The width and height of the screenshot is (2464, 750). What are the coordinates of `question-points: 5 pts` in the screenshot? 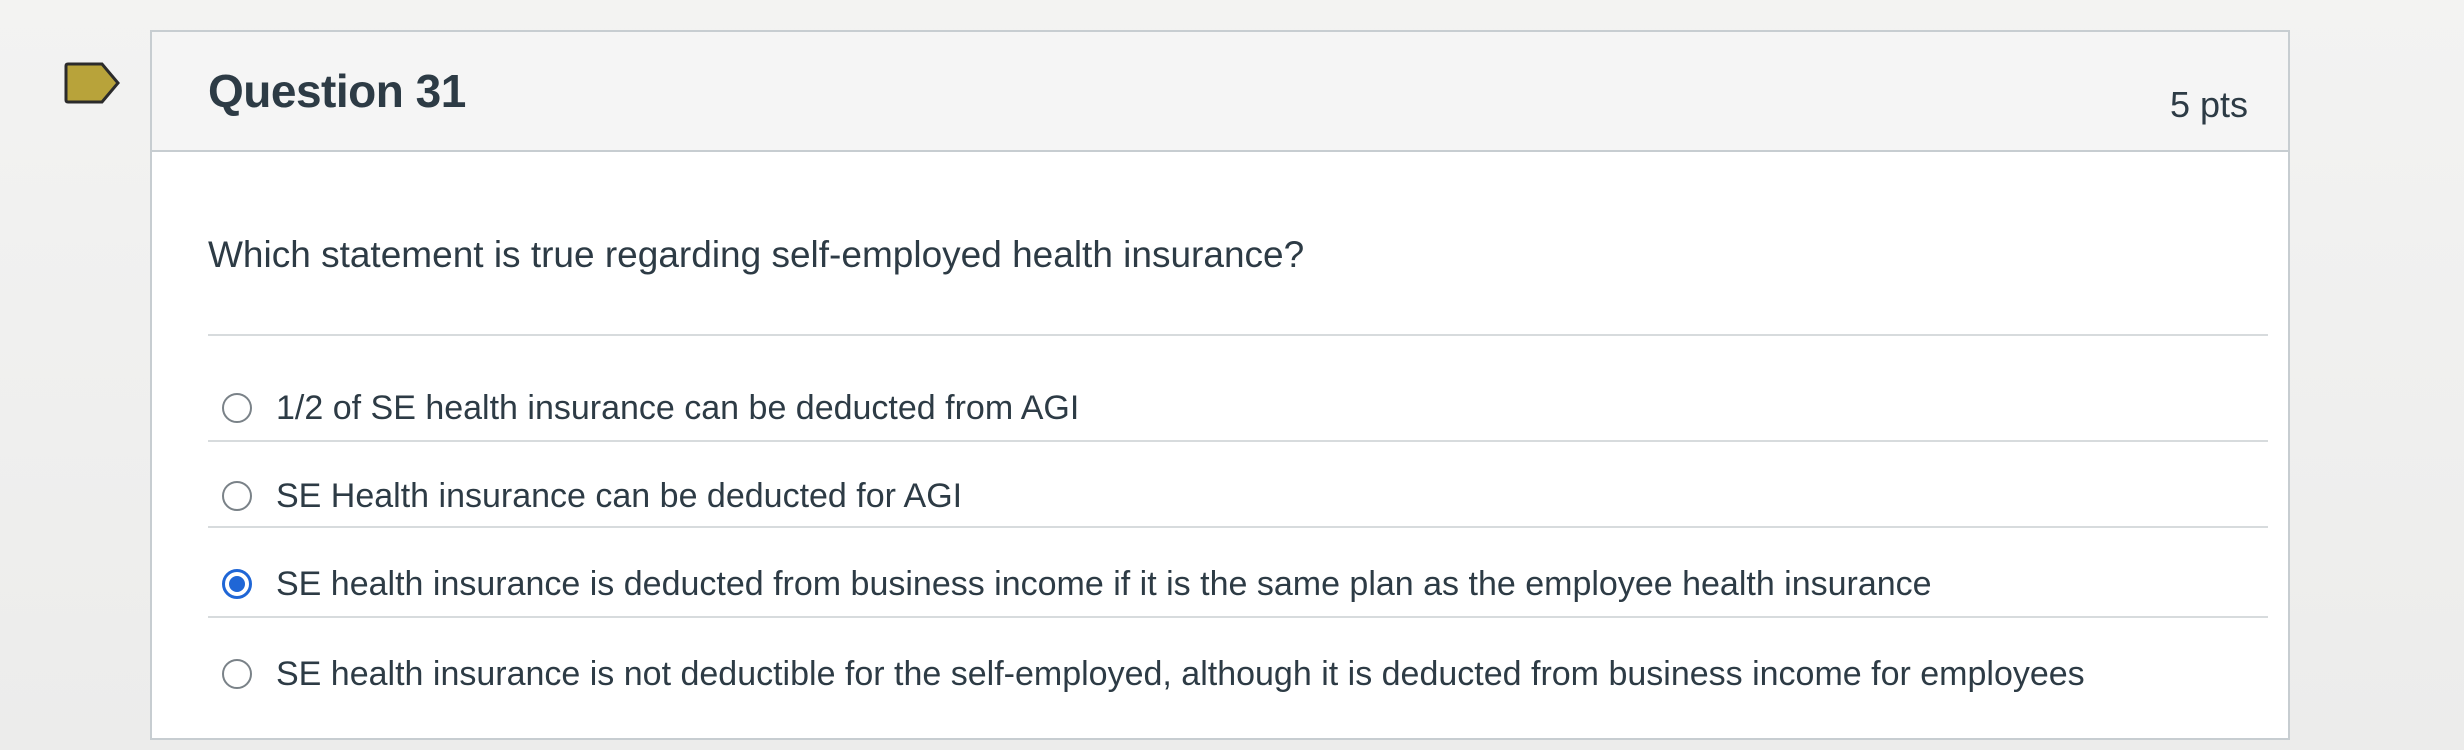 It's located at (2208, 104).